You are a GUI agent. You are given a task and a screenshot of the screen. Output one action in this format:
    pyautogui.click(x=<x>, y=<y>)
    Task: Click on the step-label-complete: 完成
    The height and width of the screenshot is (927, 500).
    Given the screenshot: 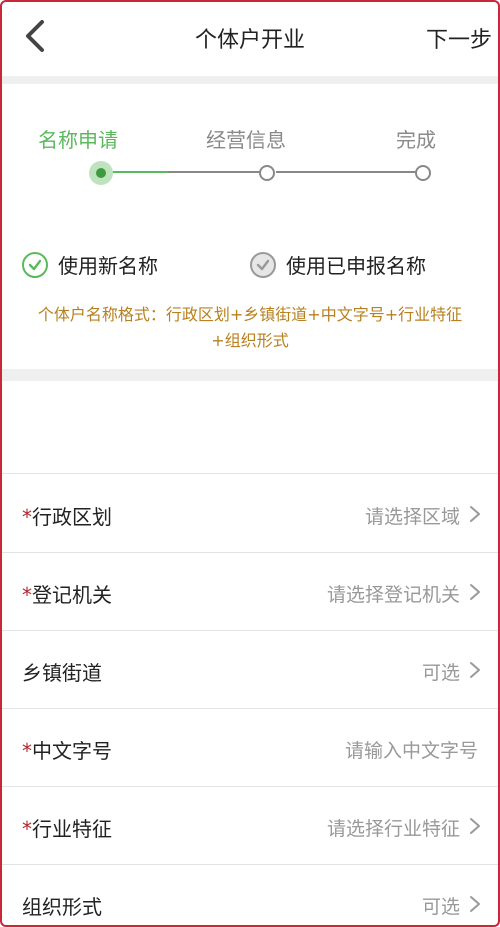 What is the action you would take?
    pyautogui.click(x=416, y=140)
    